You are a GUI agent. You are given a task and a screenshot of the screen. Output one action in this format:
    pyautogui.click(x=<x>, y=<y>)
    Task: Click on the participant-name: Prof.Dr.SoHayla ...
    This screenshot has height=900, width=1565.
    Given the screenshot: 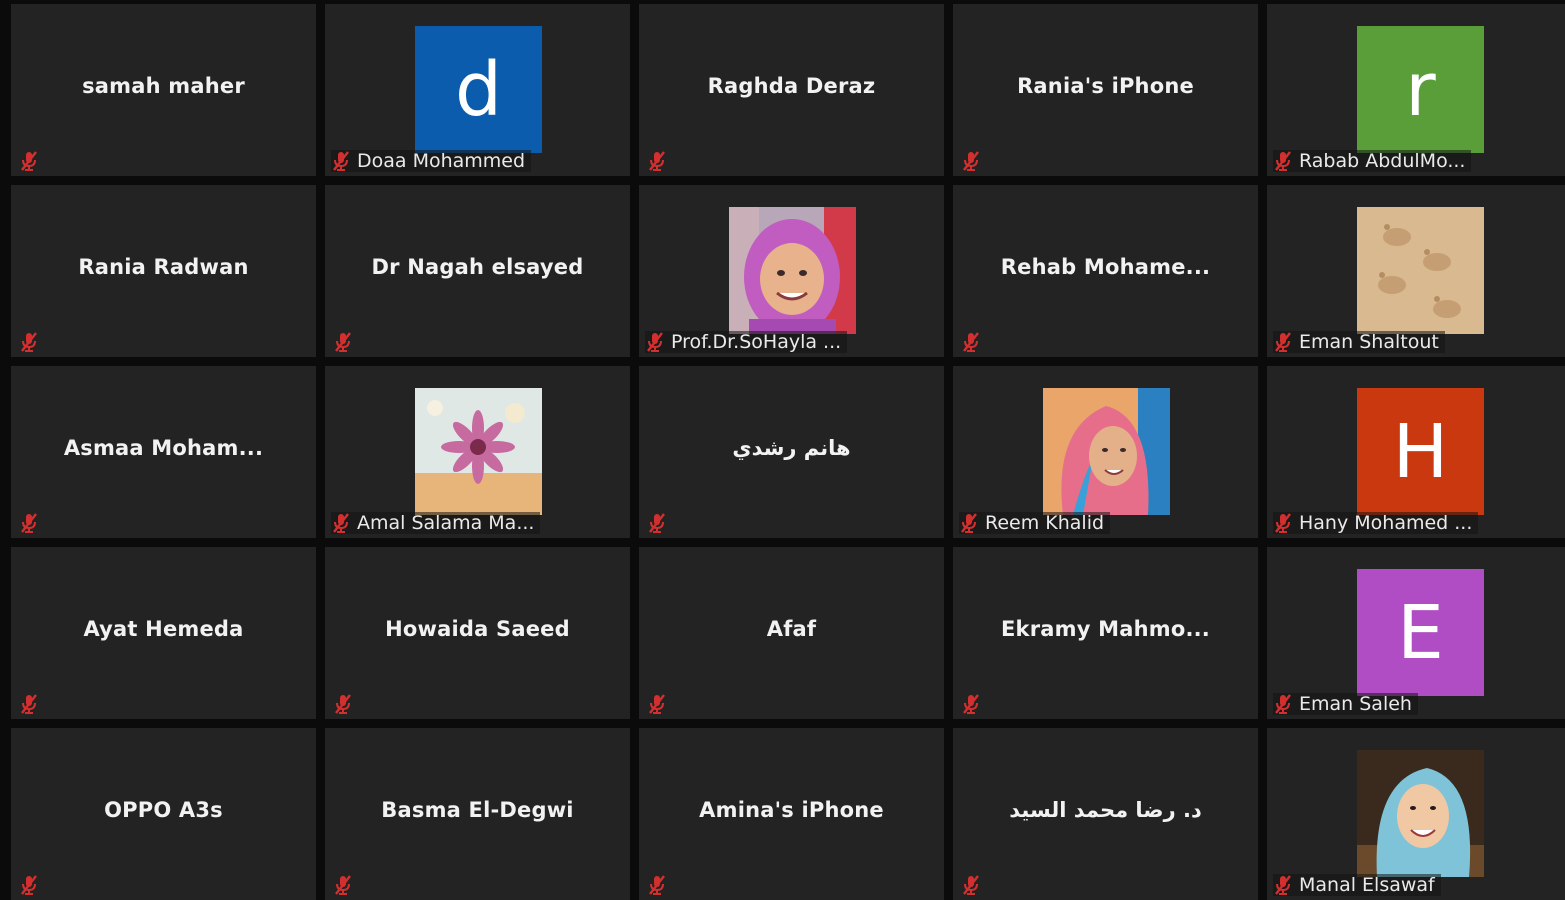 What is the action you would take?
    pyautogui.click(x=756, y=342)
    